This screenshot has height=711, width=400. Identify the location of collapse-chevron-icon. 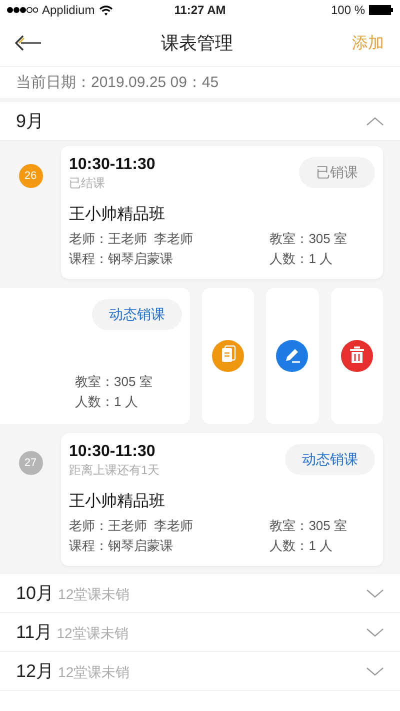
(375, 121).